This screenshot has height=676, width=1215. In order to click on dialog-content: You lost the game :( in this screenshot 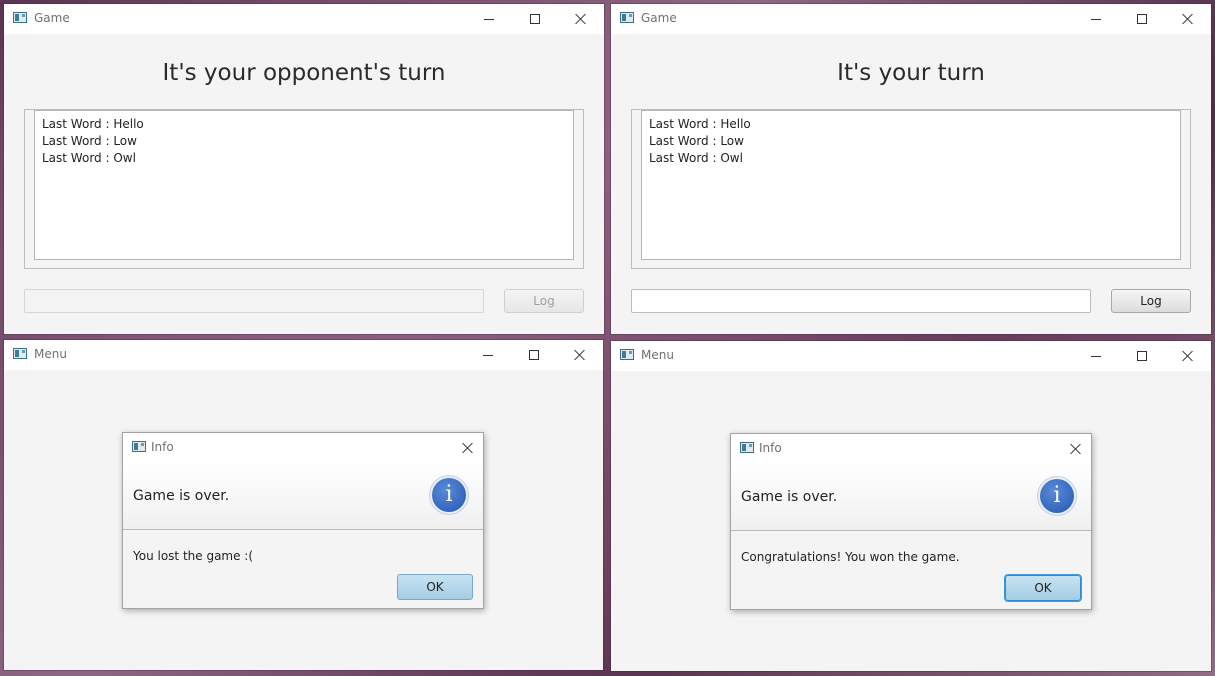, I will do `click(193, 556)`.